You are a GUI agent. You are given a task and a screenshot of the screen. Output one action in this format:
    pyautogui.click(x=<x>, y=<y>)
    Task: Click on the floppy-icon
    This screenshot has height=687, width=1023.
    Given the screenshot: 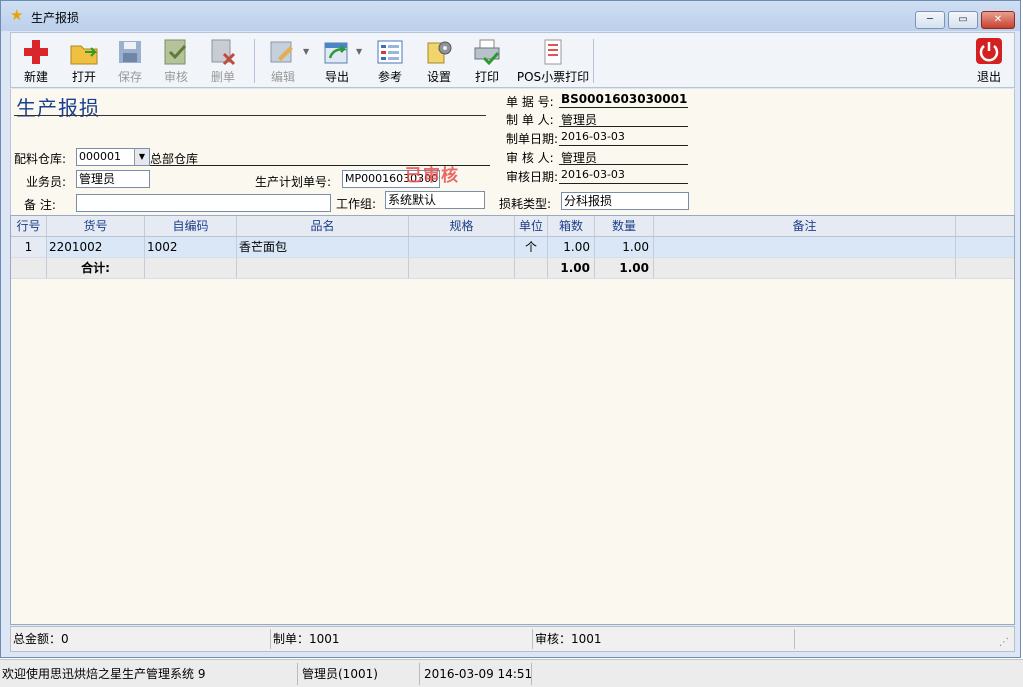 What is the action you would take?
    pyautogui.click(x=130, y=52)
    